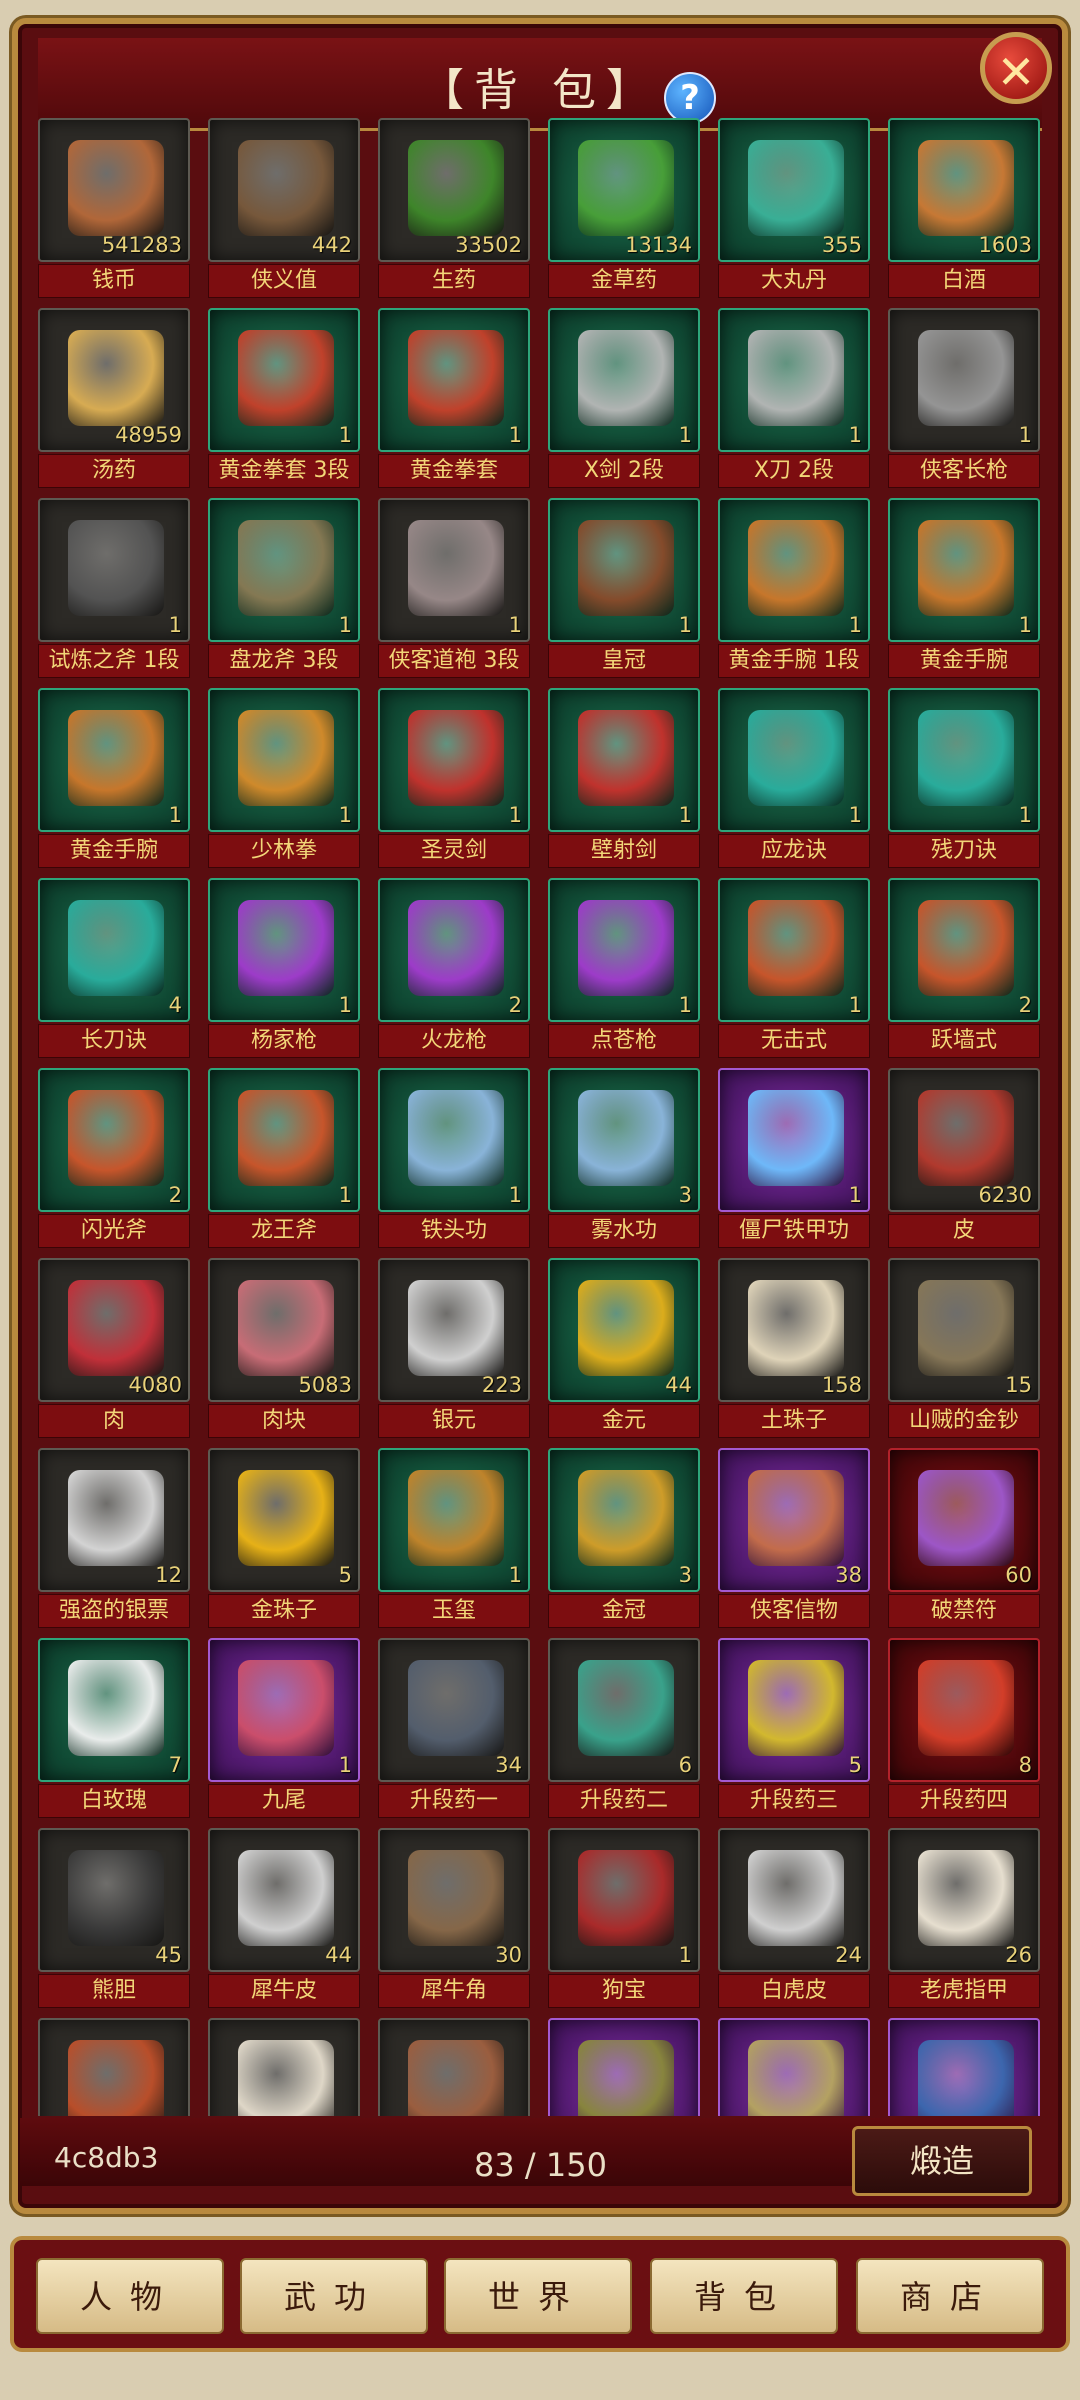 The width and height of the screenshot is (1080, 2400). What do you see at coordinates (794, 588) in the screenshot?
I see `inventory-slot: 1 黄金手腕 1段` at bounding box center [794, 588].